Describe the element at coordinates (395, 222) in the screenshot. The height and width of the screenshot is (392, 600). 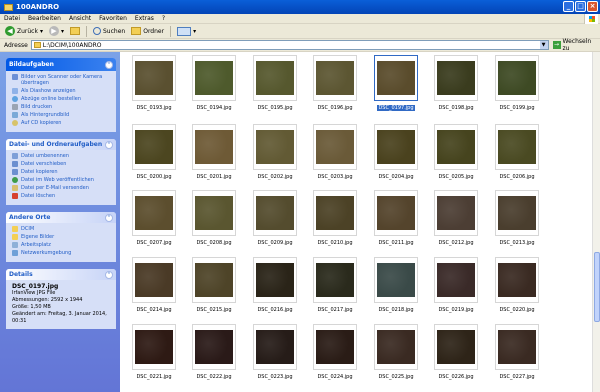
I see `file-thumbnail: DSC_0211.jpg` at that location.